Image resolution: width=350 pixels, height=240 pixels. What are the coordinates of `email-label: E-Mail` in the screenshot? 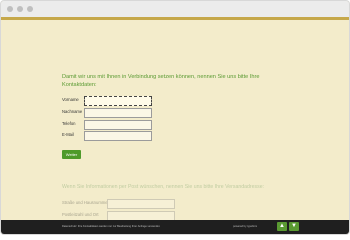 It's located at (68, 134).